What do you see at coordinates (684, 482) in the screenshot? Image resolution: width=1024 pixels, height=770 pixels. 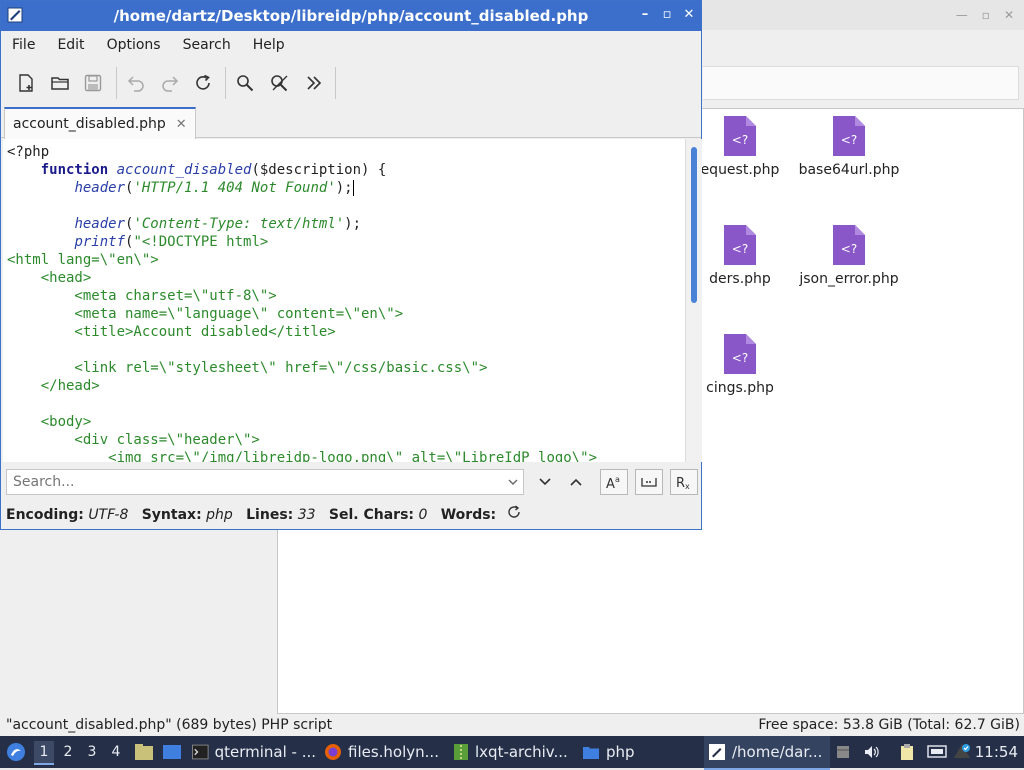 I see `regex-button: Rx` at bounding box center [684, 482].